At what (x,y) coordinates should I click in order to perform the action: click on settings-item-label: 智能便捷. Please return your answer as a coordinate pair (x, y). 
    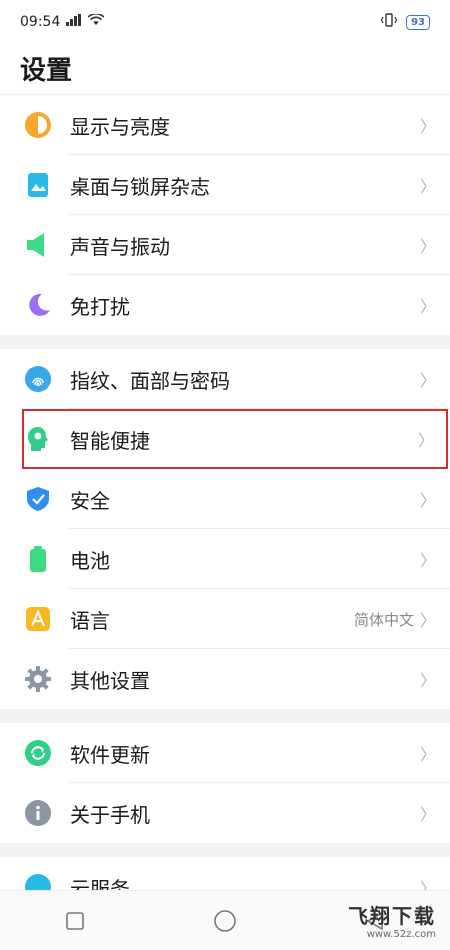
    Looking at the image, I should click on (110, 440).